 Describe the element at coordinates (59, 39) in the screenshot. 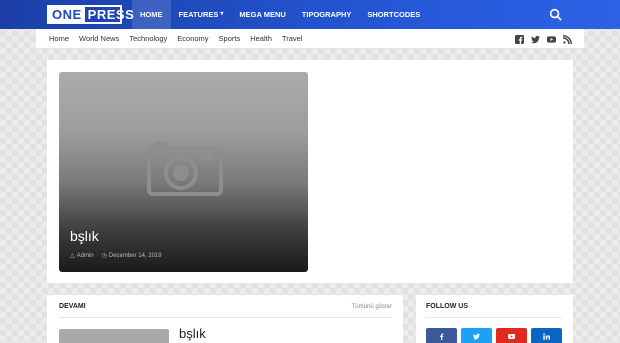

I see `subnav-home: Home` at that location.